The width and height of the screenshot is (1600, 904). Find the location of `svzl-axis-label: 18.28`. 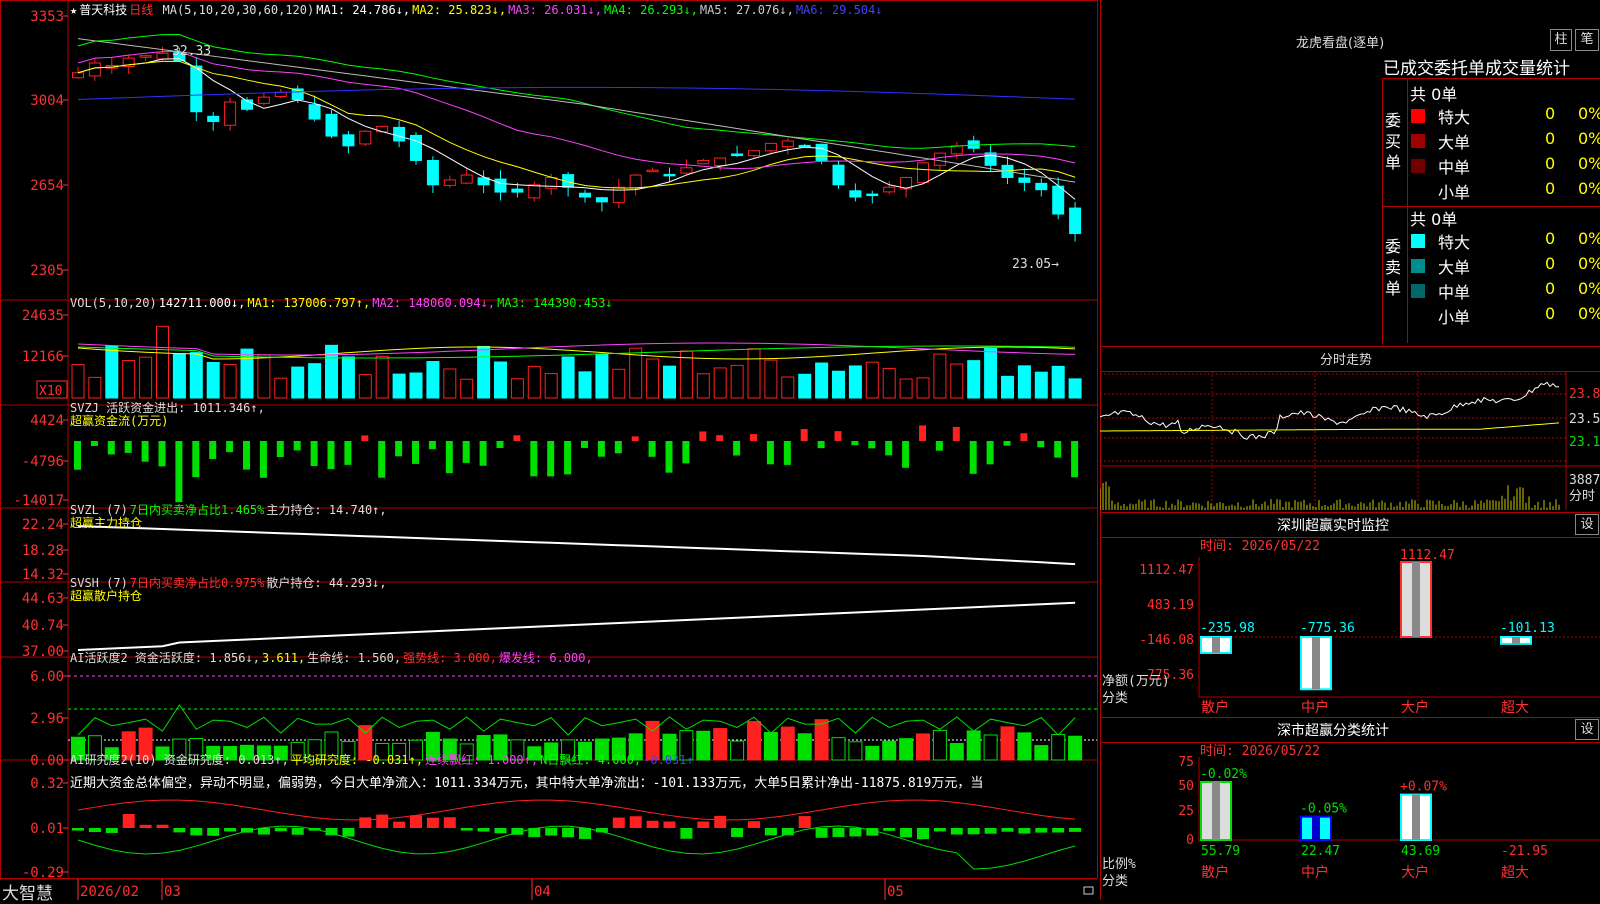

svzl-axis-label: 18.28 is located at coordinates (43, 551).